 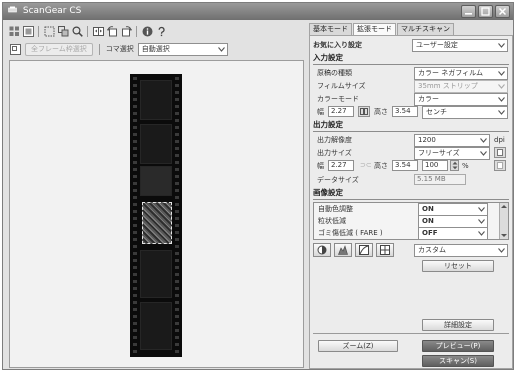 What do you see at coordinates (461, 99) in the screenshot?
I see `color-mode-dropdown: カラー` at bounding box center [461, 99].